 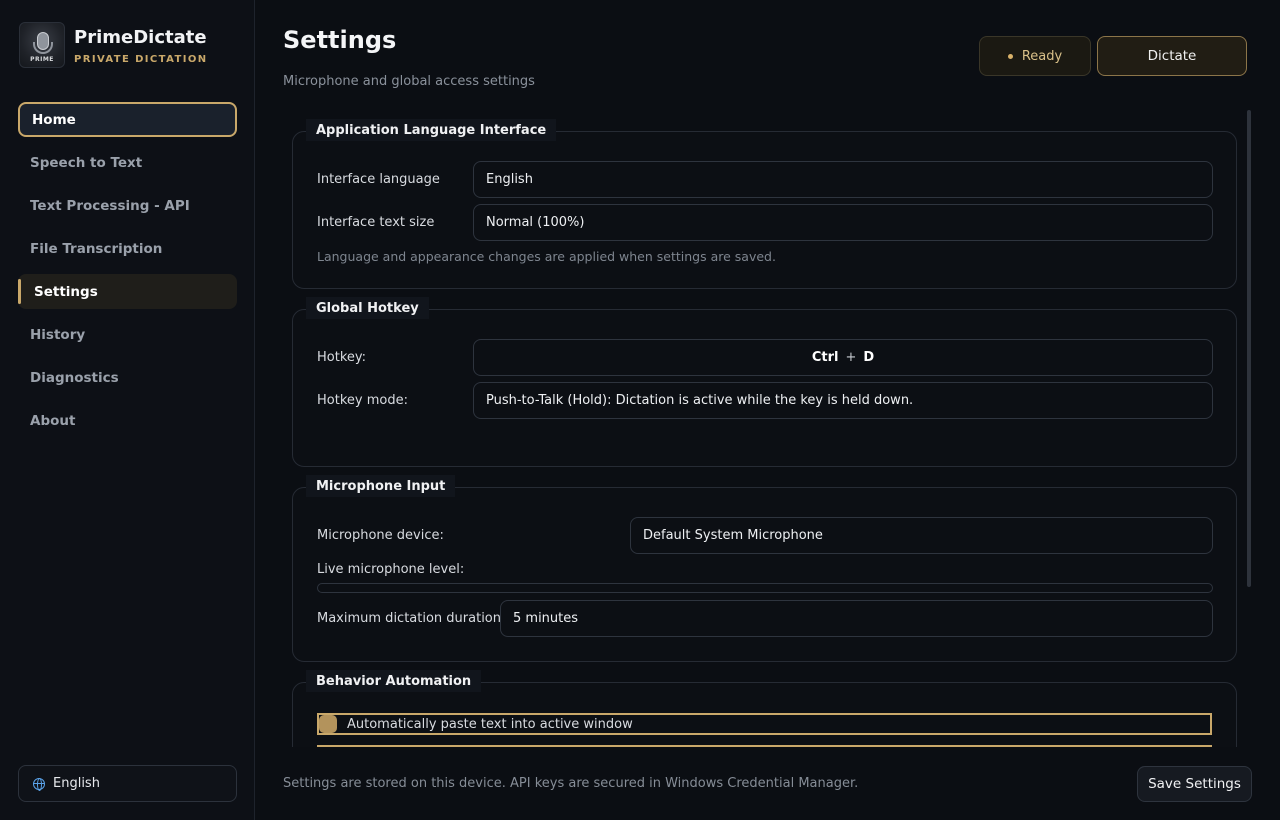 What do you see at coordinates (843, 357) in the screenshot?
I see `hotkey-input: Ctrl + D` at bounding box center [843, 357].